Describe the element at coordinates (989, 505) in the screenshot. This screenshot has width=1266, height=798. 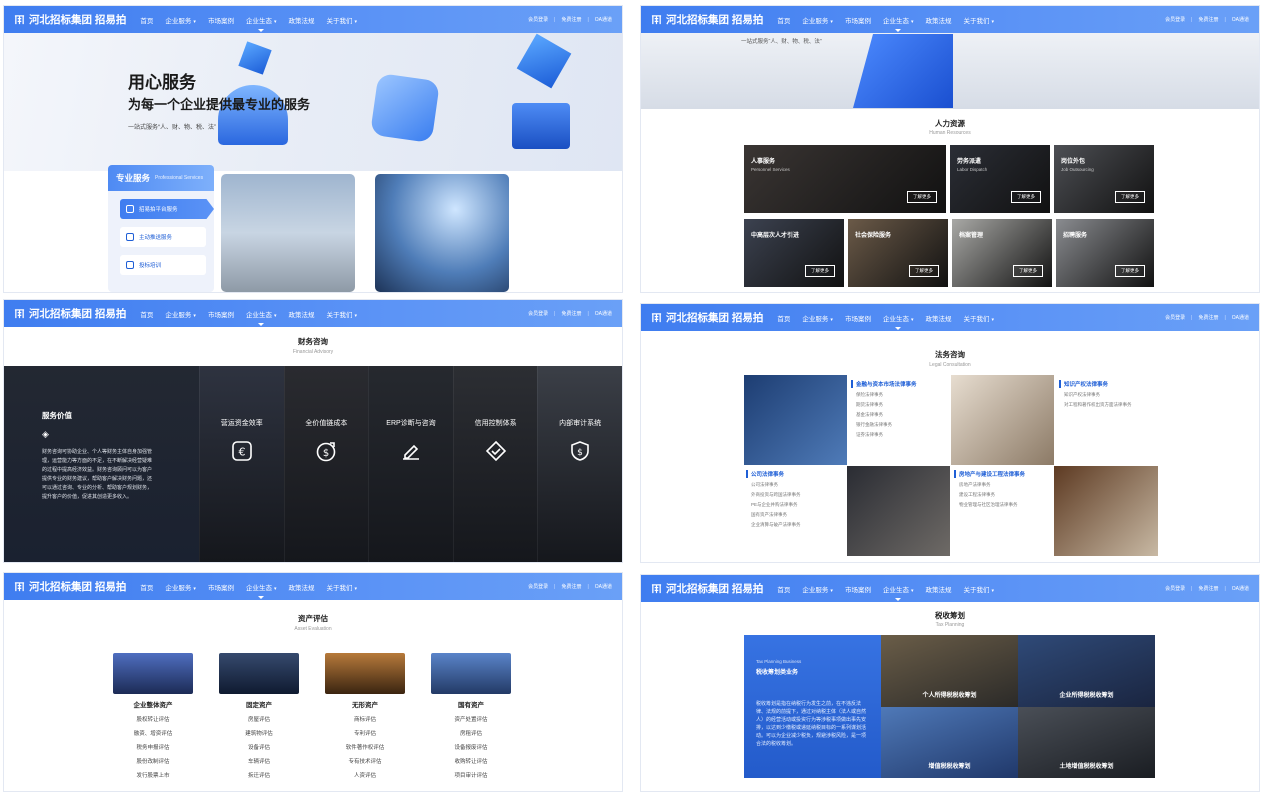
I see `legal-item: 物业管理与社区治理法律事务` at that location.